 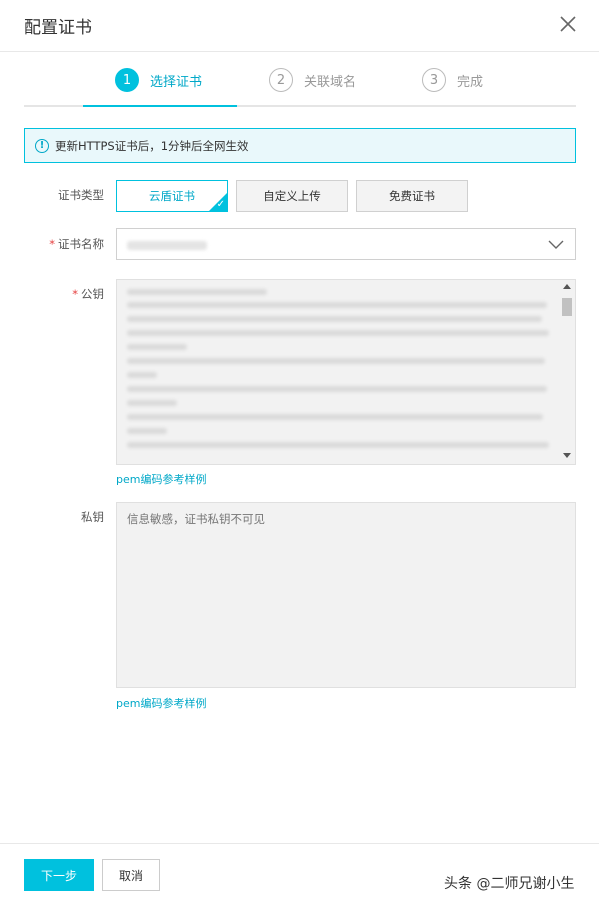 I want to click on label-text: 证书名称, so click(x=81, y=244).